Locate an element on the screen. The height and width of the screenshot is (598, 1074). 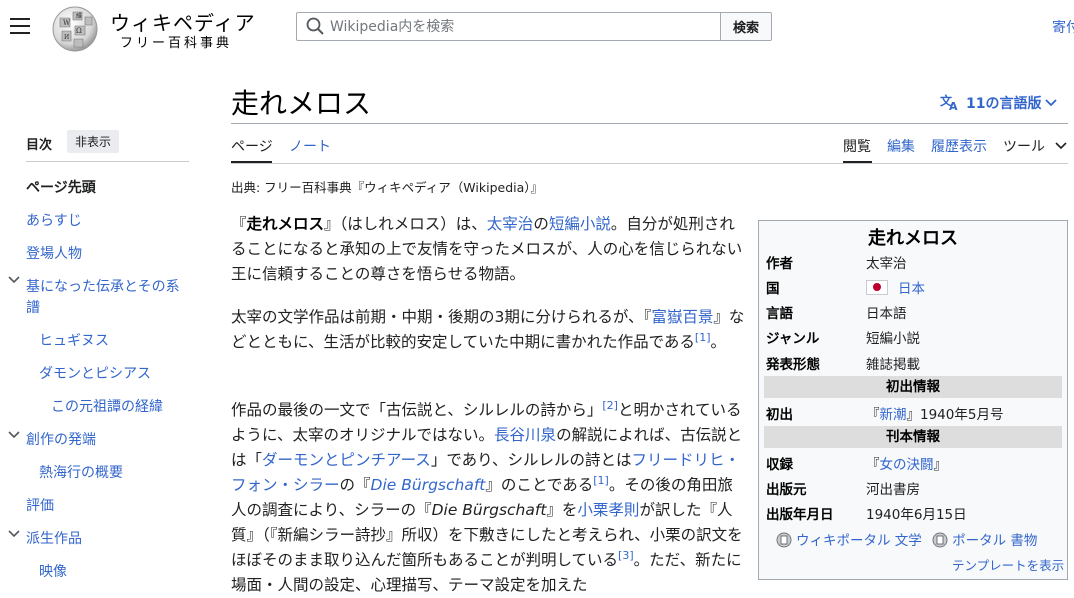
link-die-burgschaft: Die Bürgschaft is located at coordinates (428, 485).